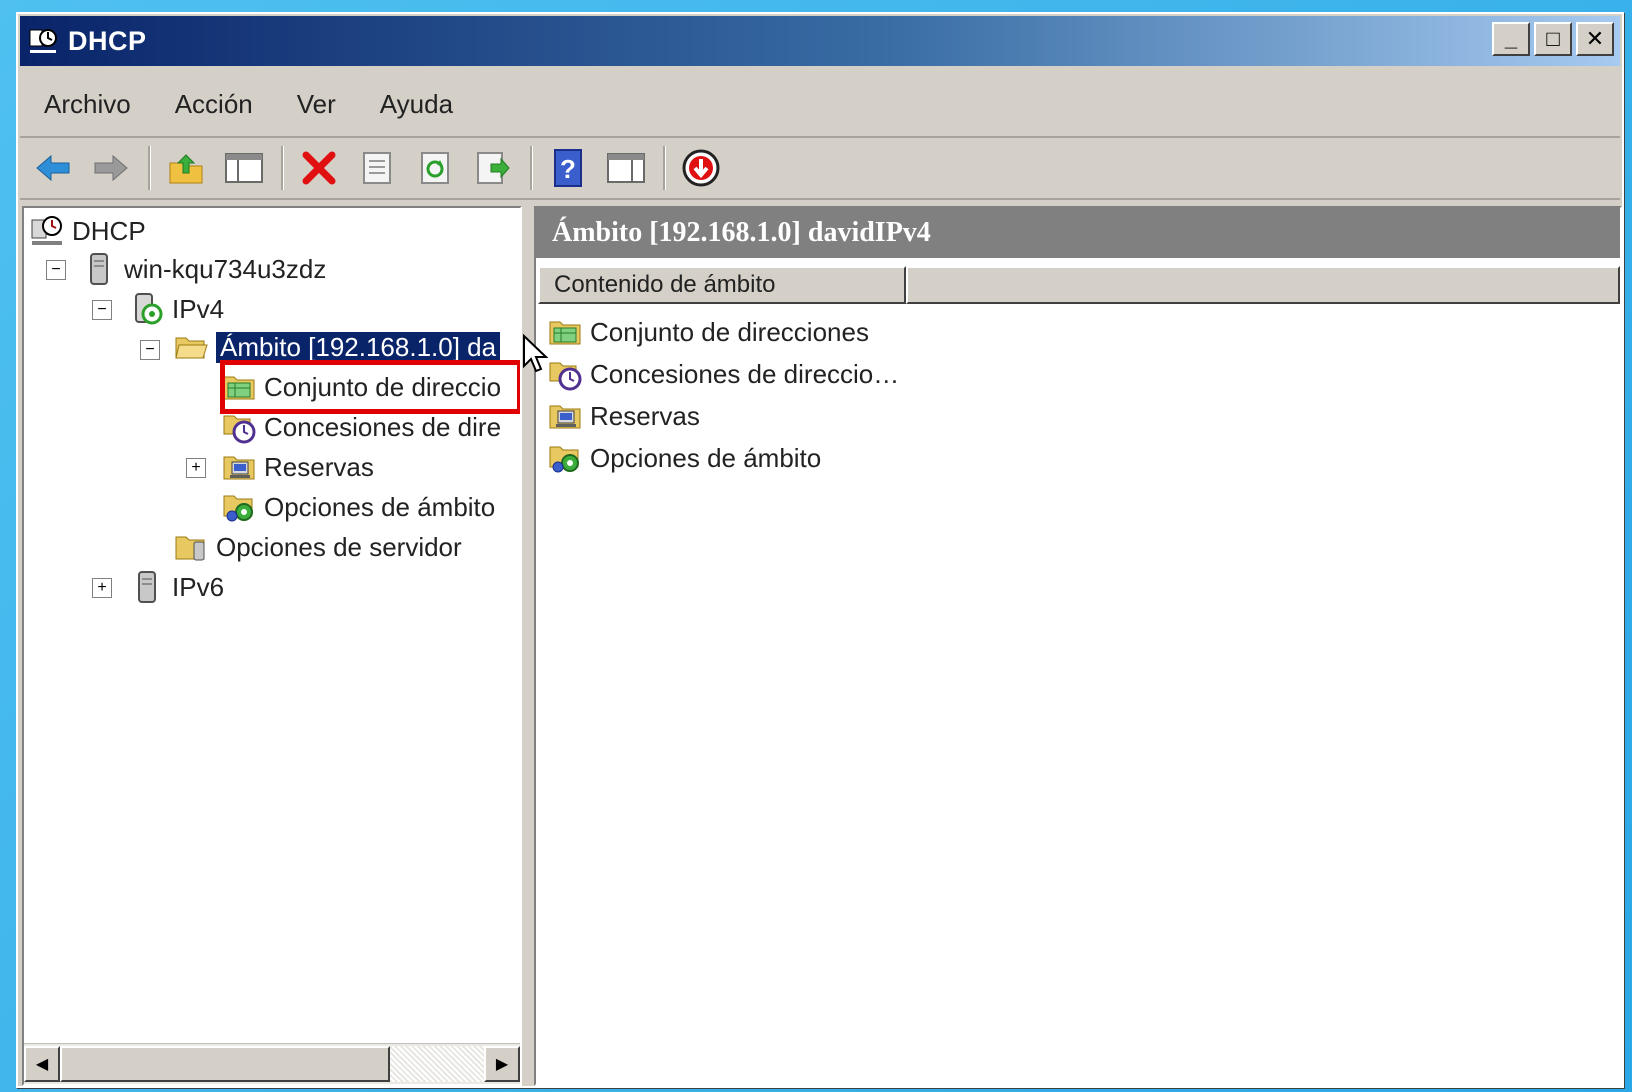 This screenshot has height=1092, width=1632. I want to click on column-header-empty, so click(1263, 285).